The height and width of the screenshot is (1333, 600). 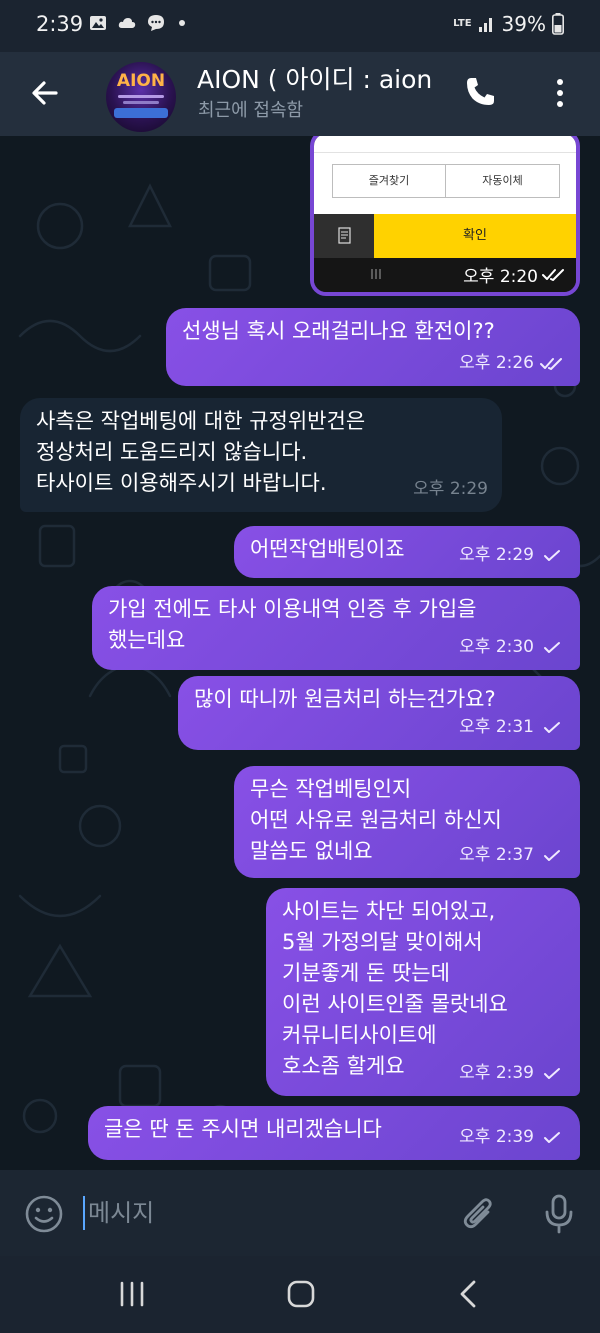 What do you see at coordinates (407, 552) in the screenshot?
I see `outgoing-message: 어떤작업배팅이죠 오후 2:29` at bounding box center [407, 552].